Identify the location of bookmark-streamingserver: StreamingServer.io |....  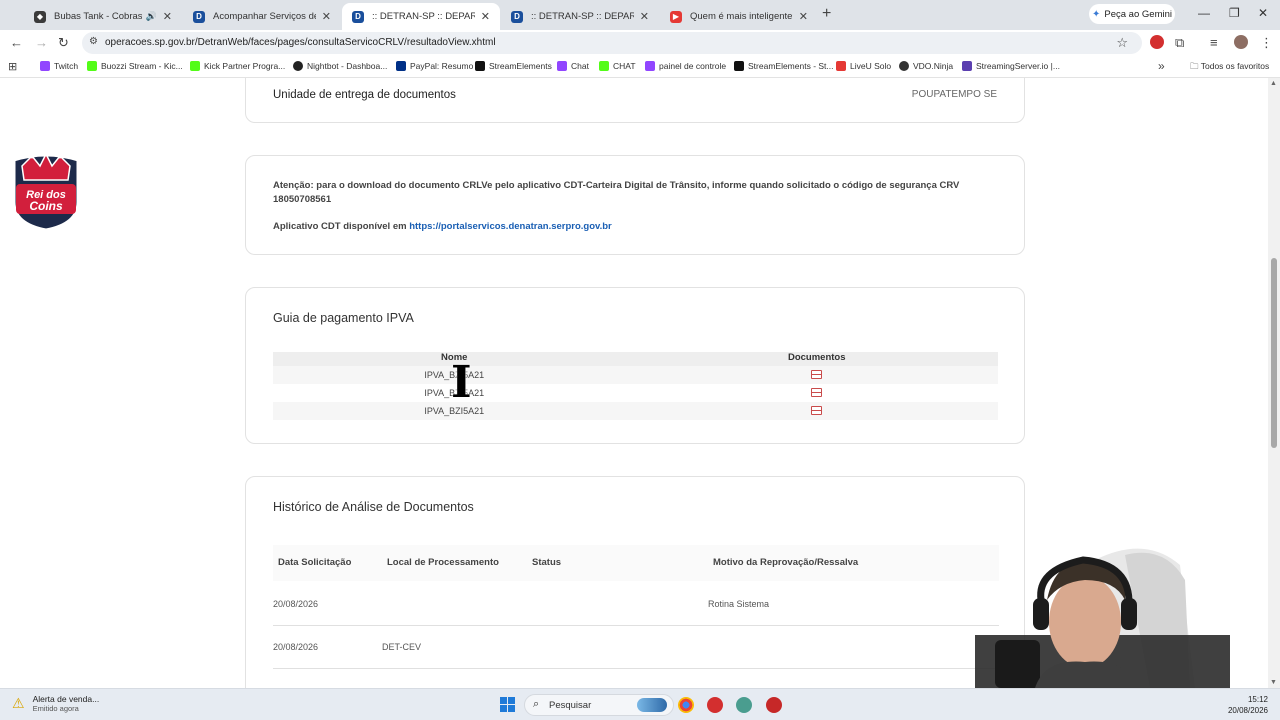
(1011, 66).